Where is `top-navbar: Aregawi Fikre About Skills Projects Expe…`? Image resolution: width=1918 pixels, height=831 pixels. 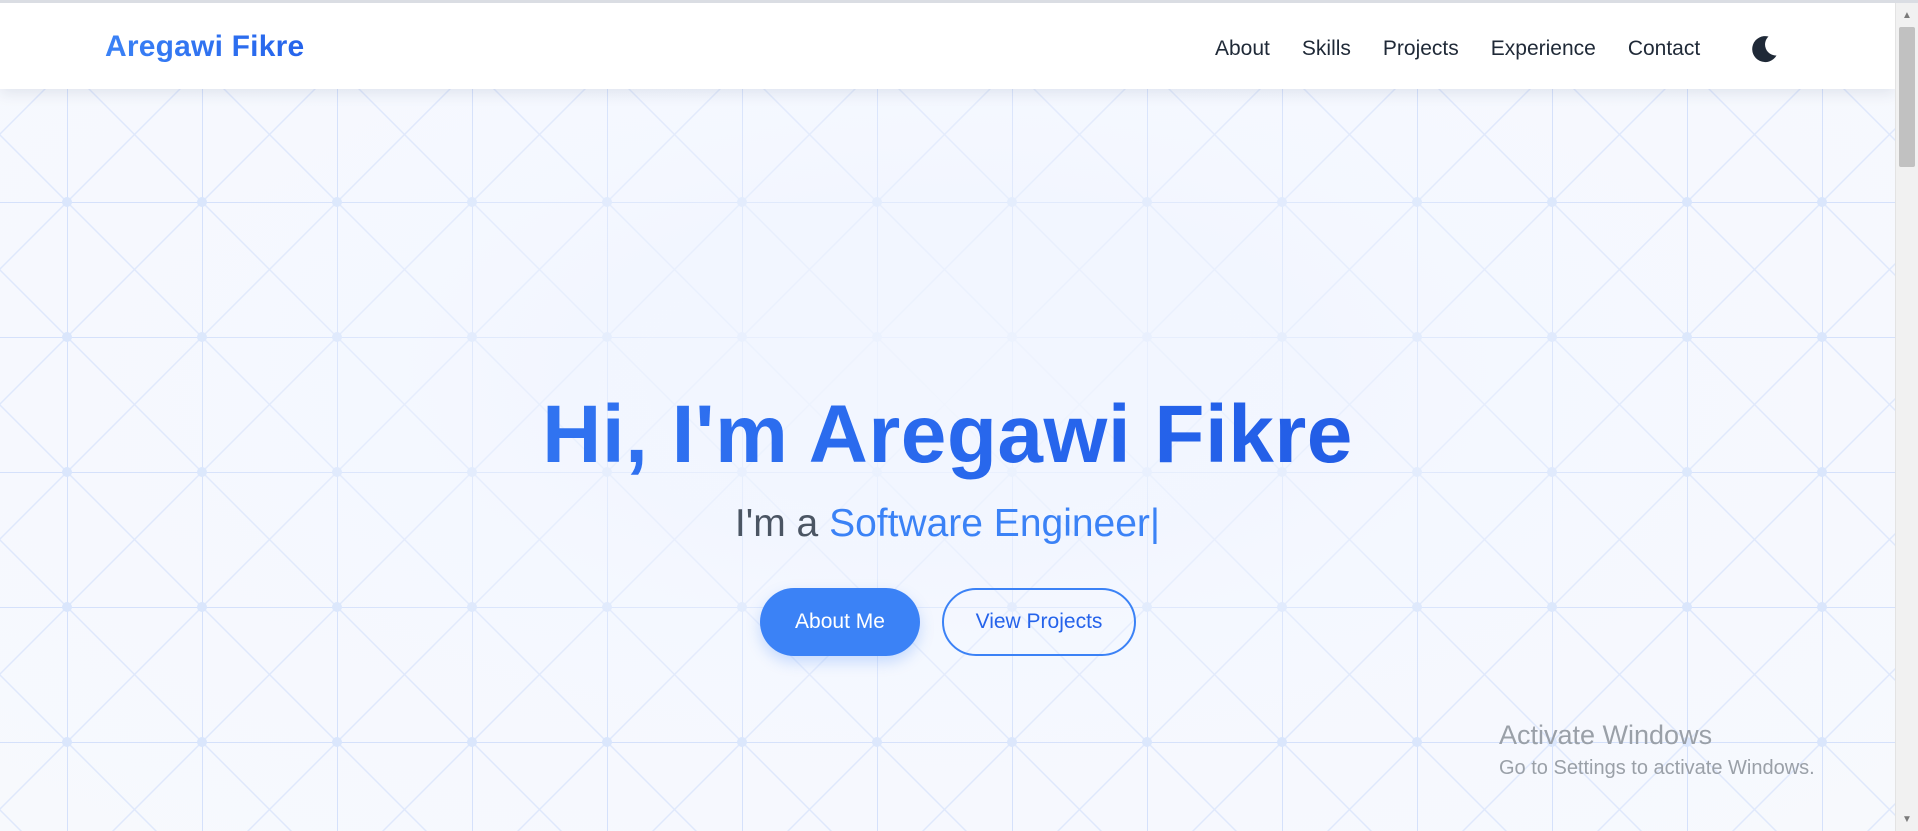 top-navbar: Aregawi Fikre About Skills Projects Expe… is located at coordinates (947, 46).